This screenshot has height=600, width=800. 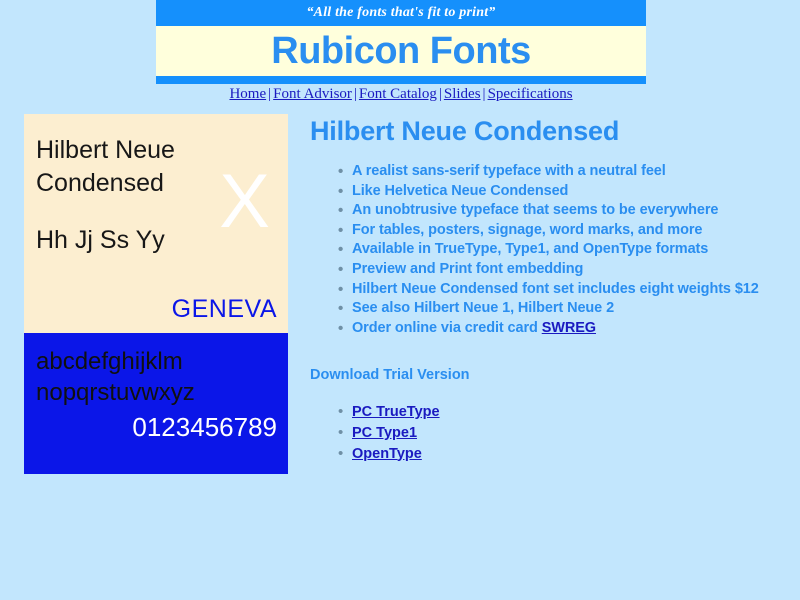 What do you see at coordinates (105, 166) in the screenshot?
I see `specimen-font-name: Hilbert Neue Condensed` at bounding box center [105, 166].